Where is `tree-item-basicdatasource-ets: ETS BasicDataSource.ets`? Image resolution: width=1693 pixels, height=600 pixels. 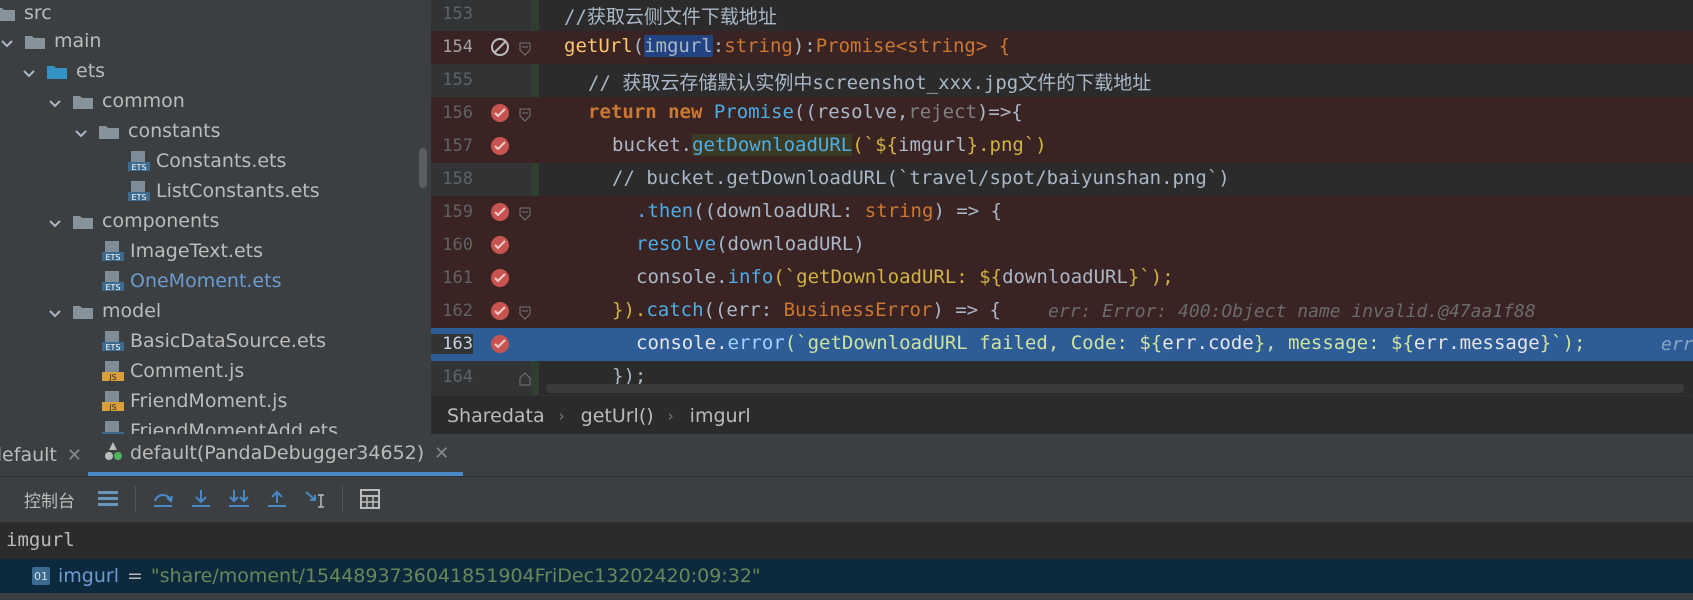
tree-item-basicdatasource-ets: ETS BasicDataSource.ets is located at coordinates (214, 341).